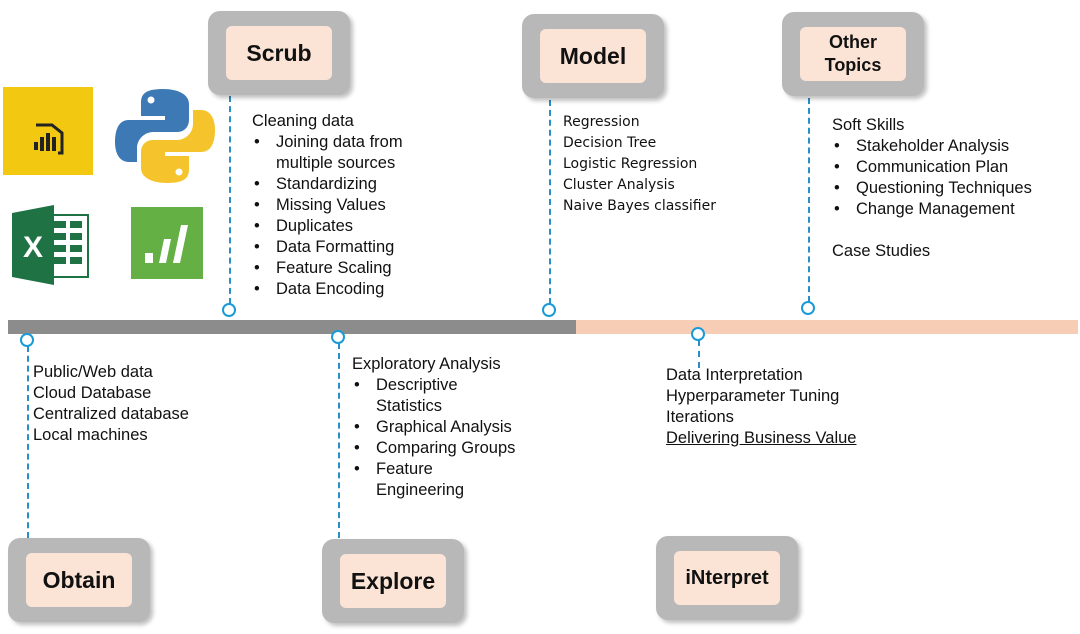  I want to click on list-item: Feature Scaling, so click(340, 268).